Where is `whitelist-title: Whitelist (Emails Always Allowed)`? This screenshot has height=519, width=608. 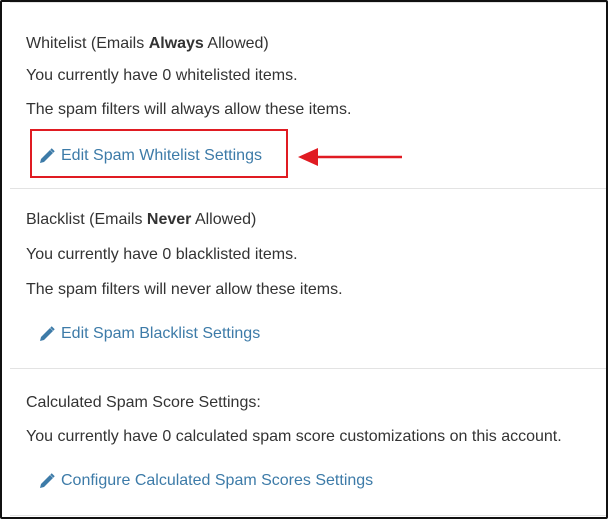 whitelist-title: Whitelist (Emails Always Allowed) is located at coordinates (147, 44).